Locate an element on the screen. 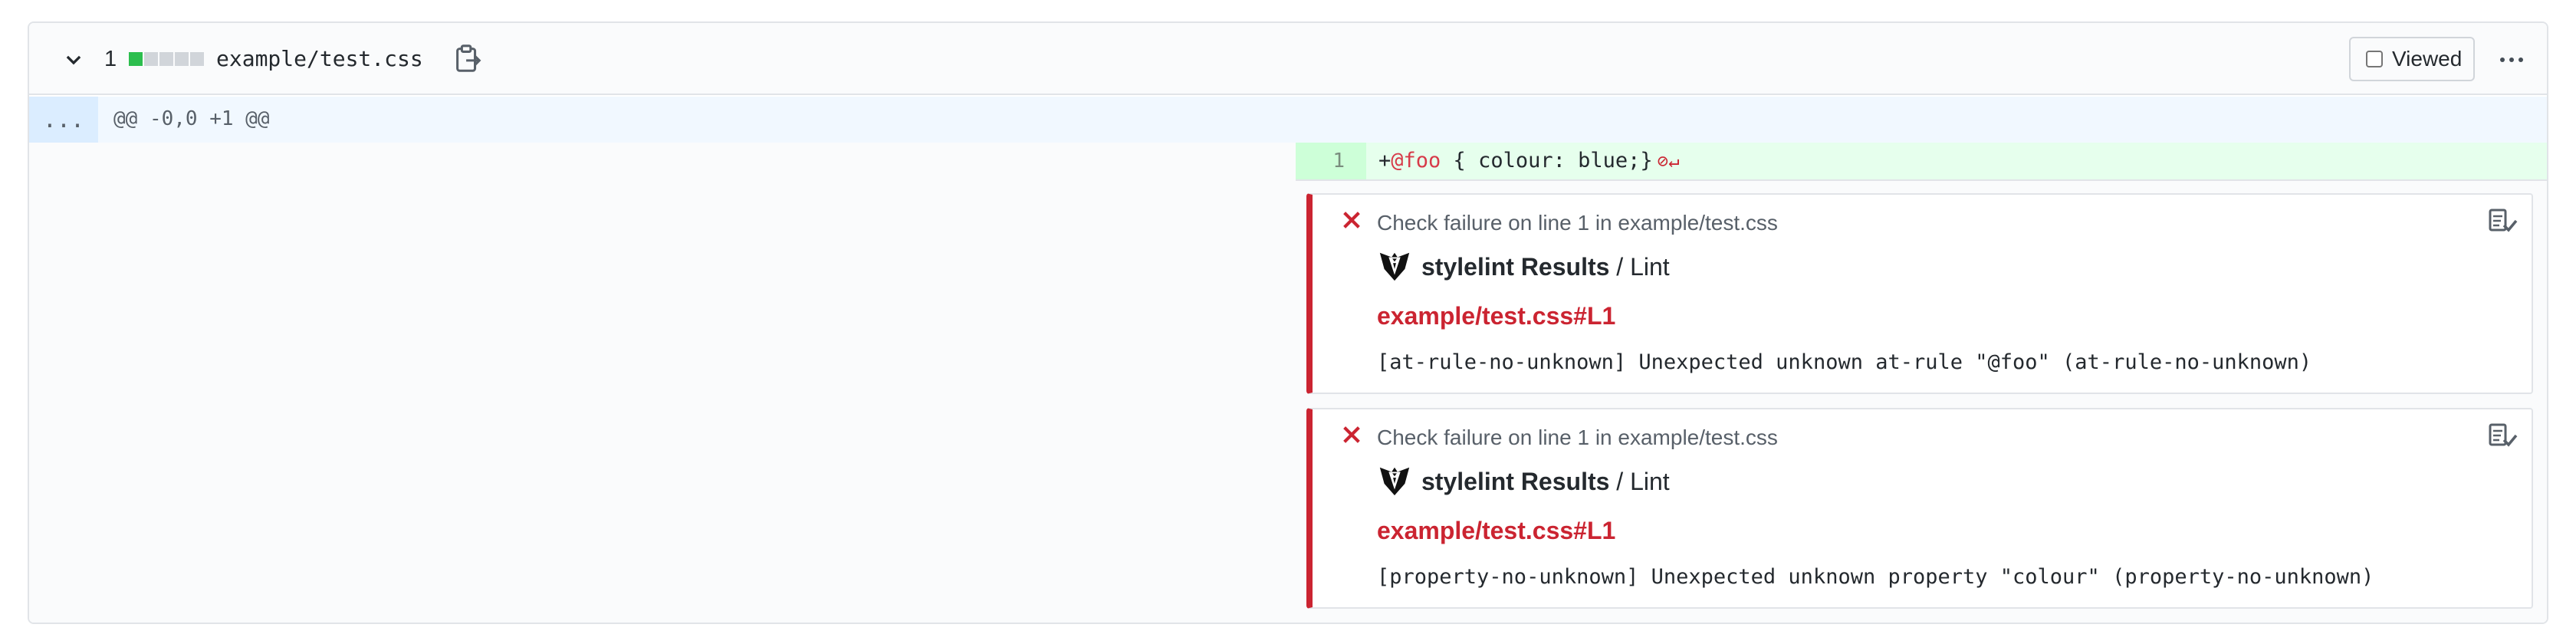 This screenshot has height=644, width=2576. collapse-button is located at coordinates (74, 60).